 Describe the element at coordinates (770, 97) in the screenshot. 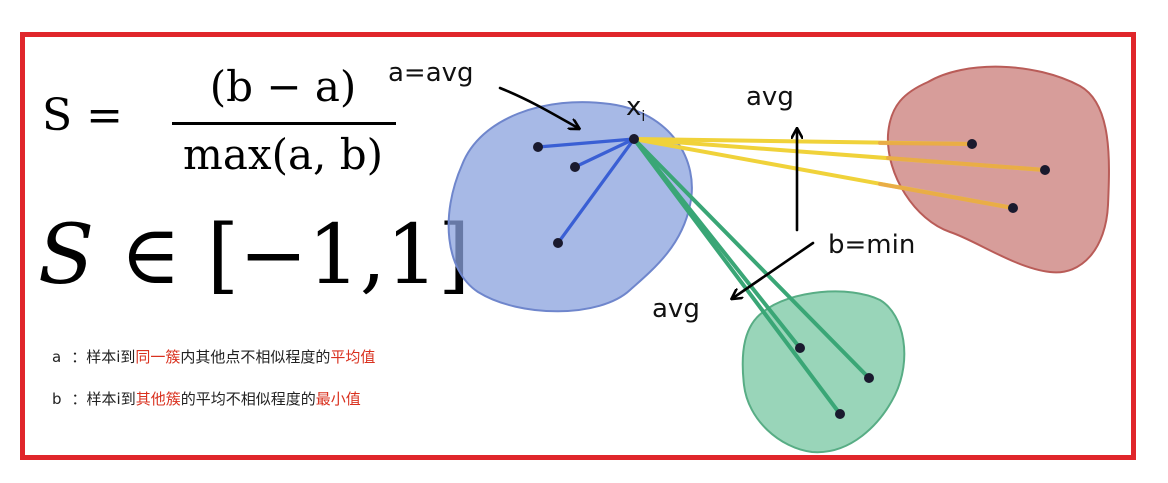

I see `label-avg-right: avg` at that location.